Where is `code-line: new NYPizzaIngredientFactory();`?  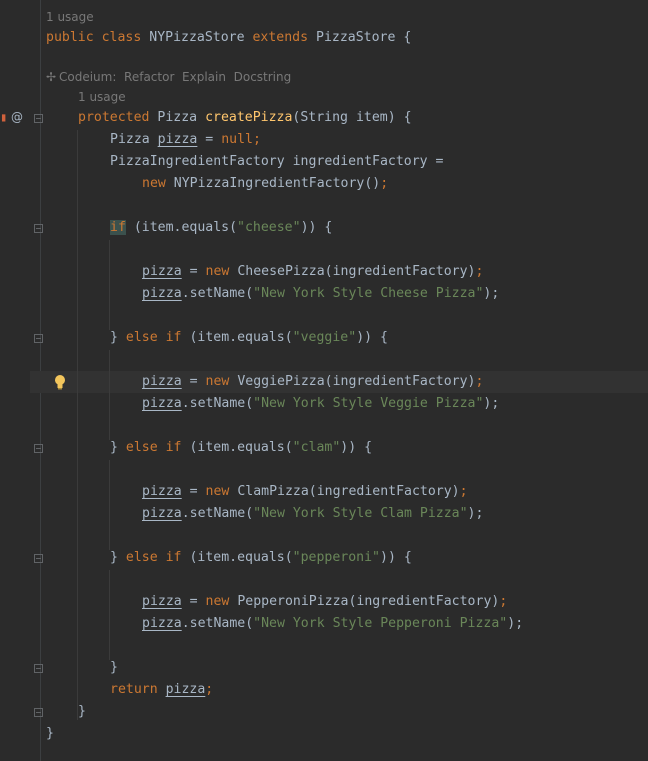
code-line: new NYPizzaIngredientFactory(); is located at coordinates (265, 184).